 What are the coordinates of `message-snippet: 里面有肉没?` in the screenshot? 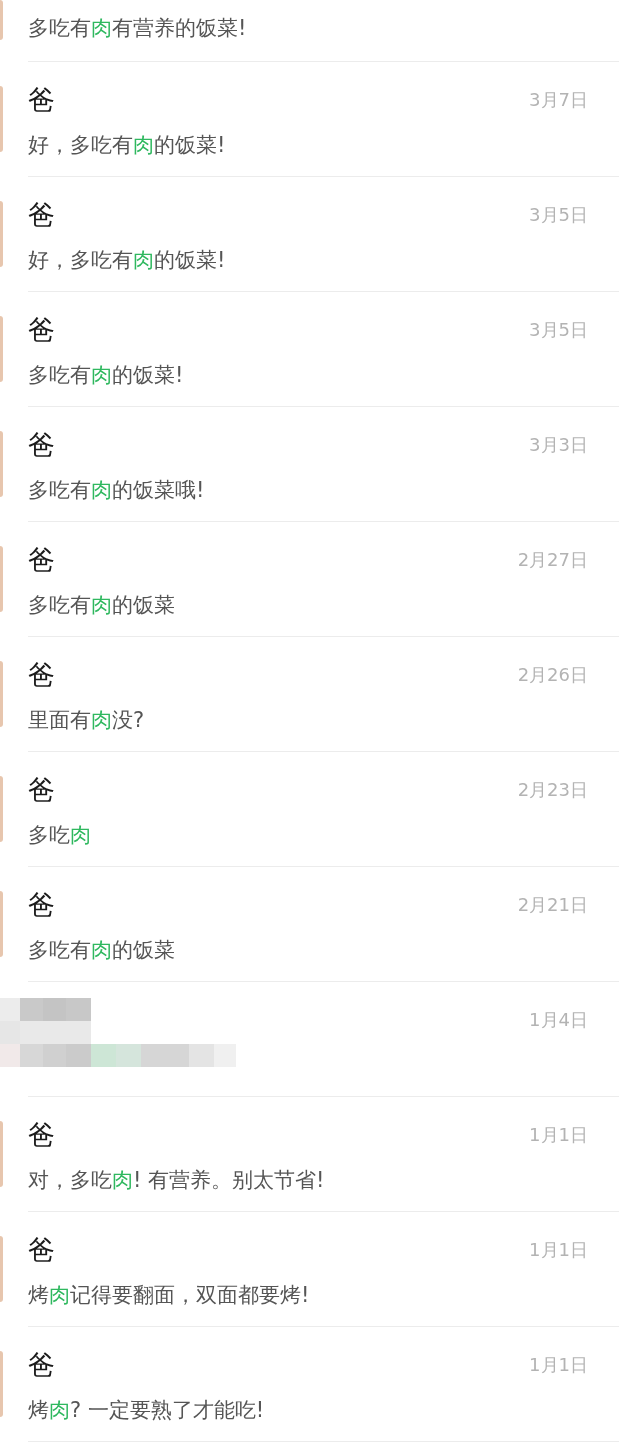 It's located at (86, 720).